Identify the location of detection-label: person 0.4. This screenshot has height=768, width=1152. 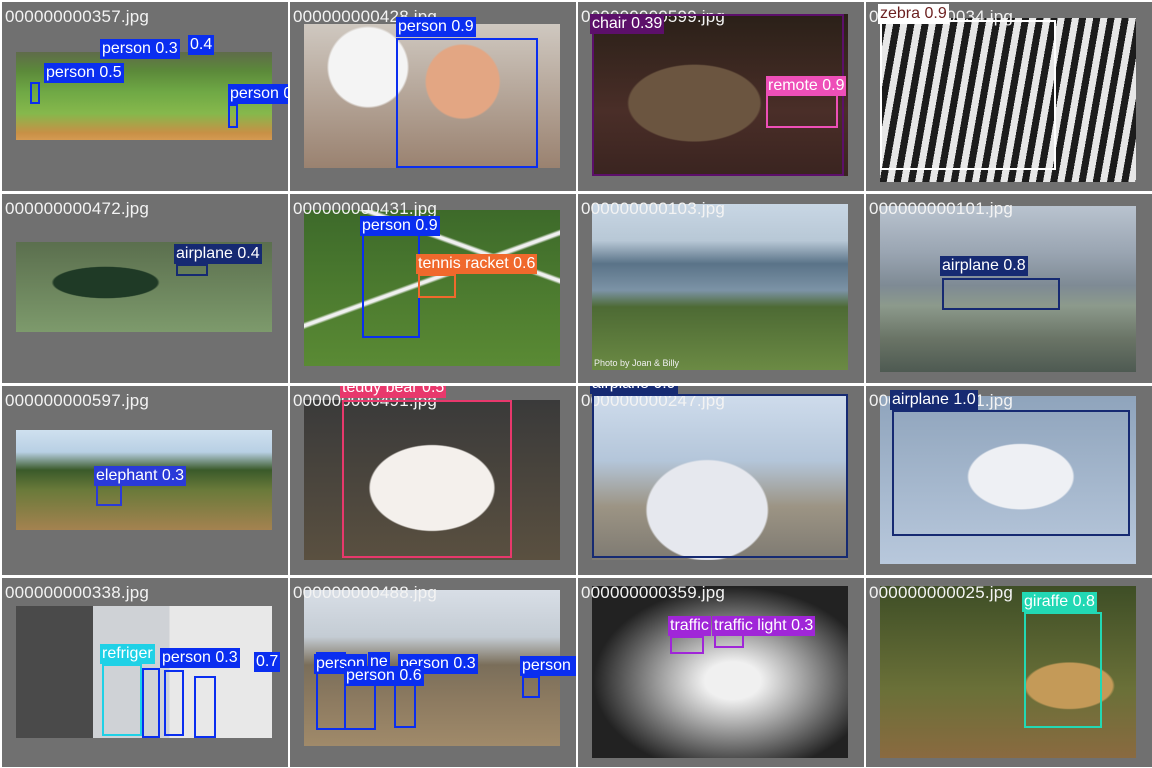
(258, 94).